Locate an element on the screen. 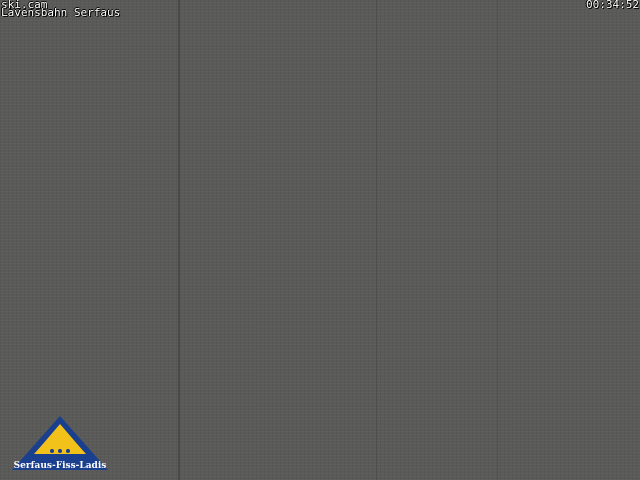 The image size is (640, 480). serfaus-fiss-ladis-logo: Serfaus-Fiss-Ladis is located at coordinates (60, 443).